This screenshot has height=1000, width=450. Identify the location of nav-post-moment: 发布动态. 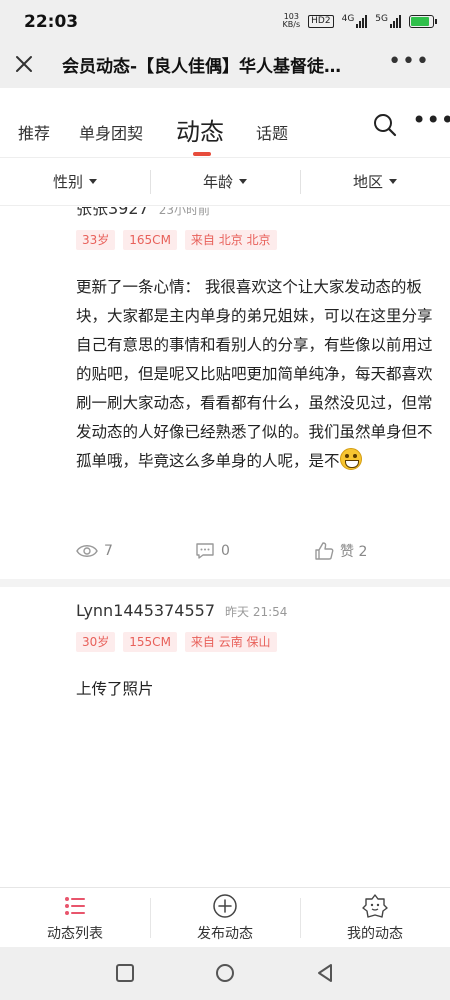
(225, 917).